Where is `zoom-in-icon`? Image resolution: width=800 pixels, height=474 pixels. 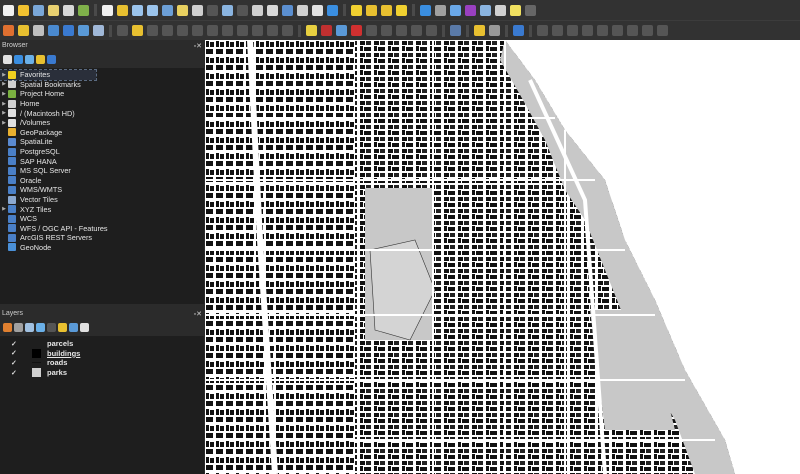 zoom-in-icon is located at coordinates (137, 10).